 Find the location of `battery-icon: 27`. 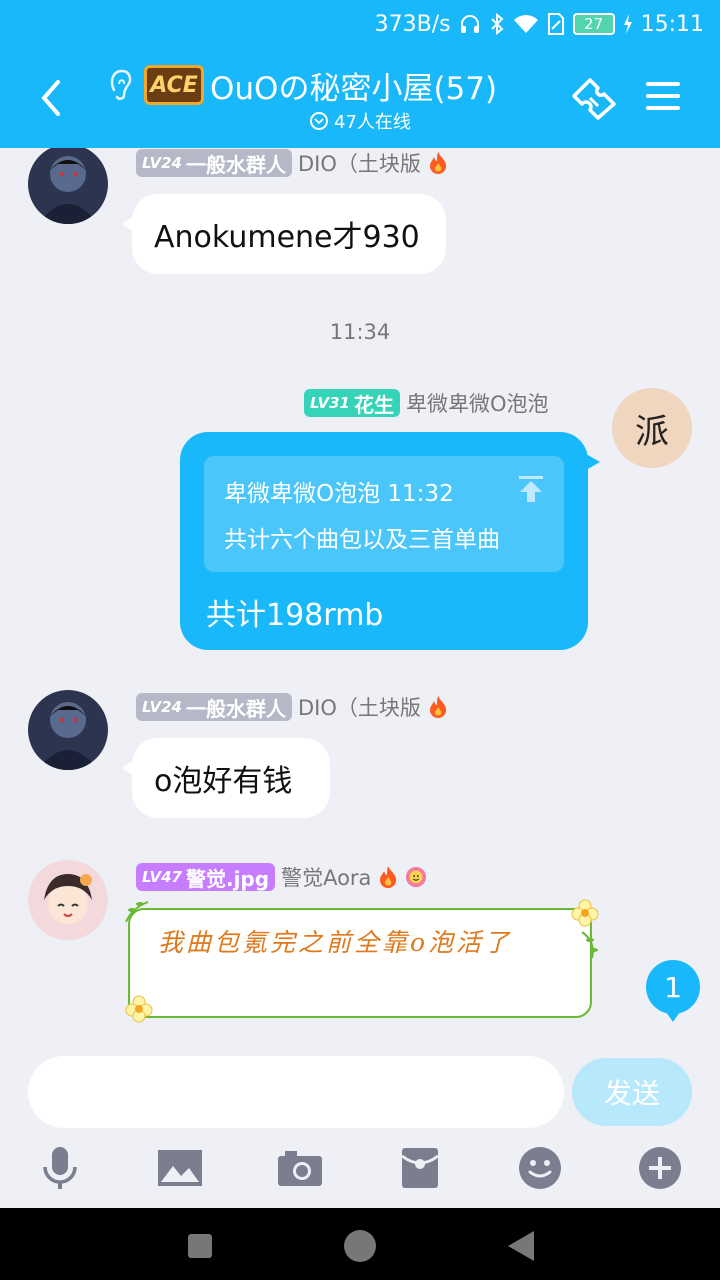

battery-icon: 27 is located at coordinates (593, 24).